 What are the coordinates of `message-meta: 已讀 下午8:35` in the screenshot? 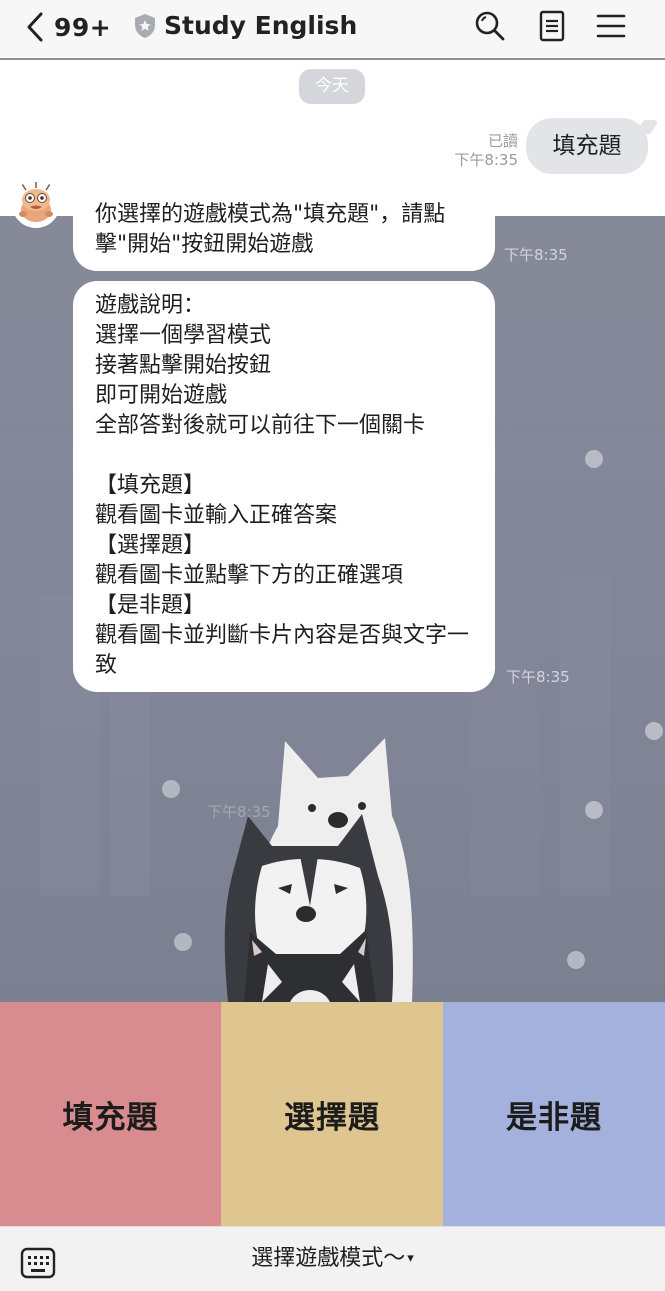 It's located at (483, 151).